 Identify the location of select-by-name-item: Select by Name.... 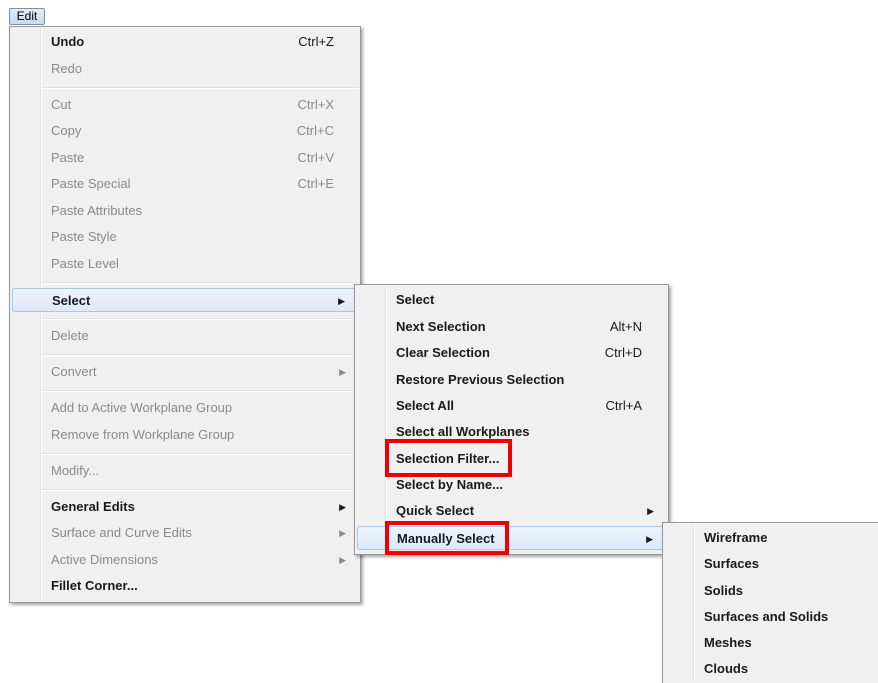
(511, 485).